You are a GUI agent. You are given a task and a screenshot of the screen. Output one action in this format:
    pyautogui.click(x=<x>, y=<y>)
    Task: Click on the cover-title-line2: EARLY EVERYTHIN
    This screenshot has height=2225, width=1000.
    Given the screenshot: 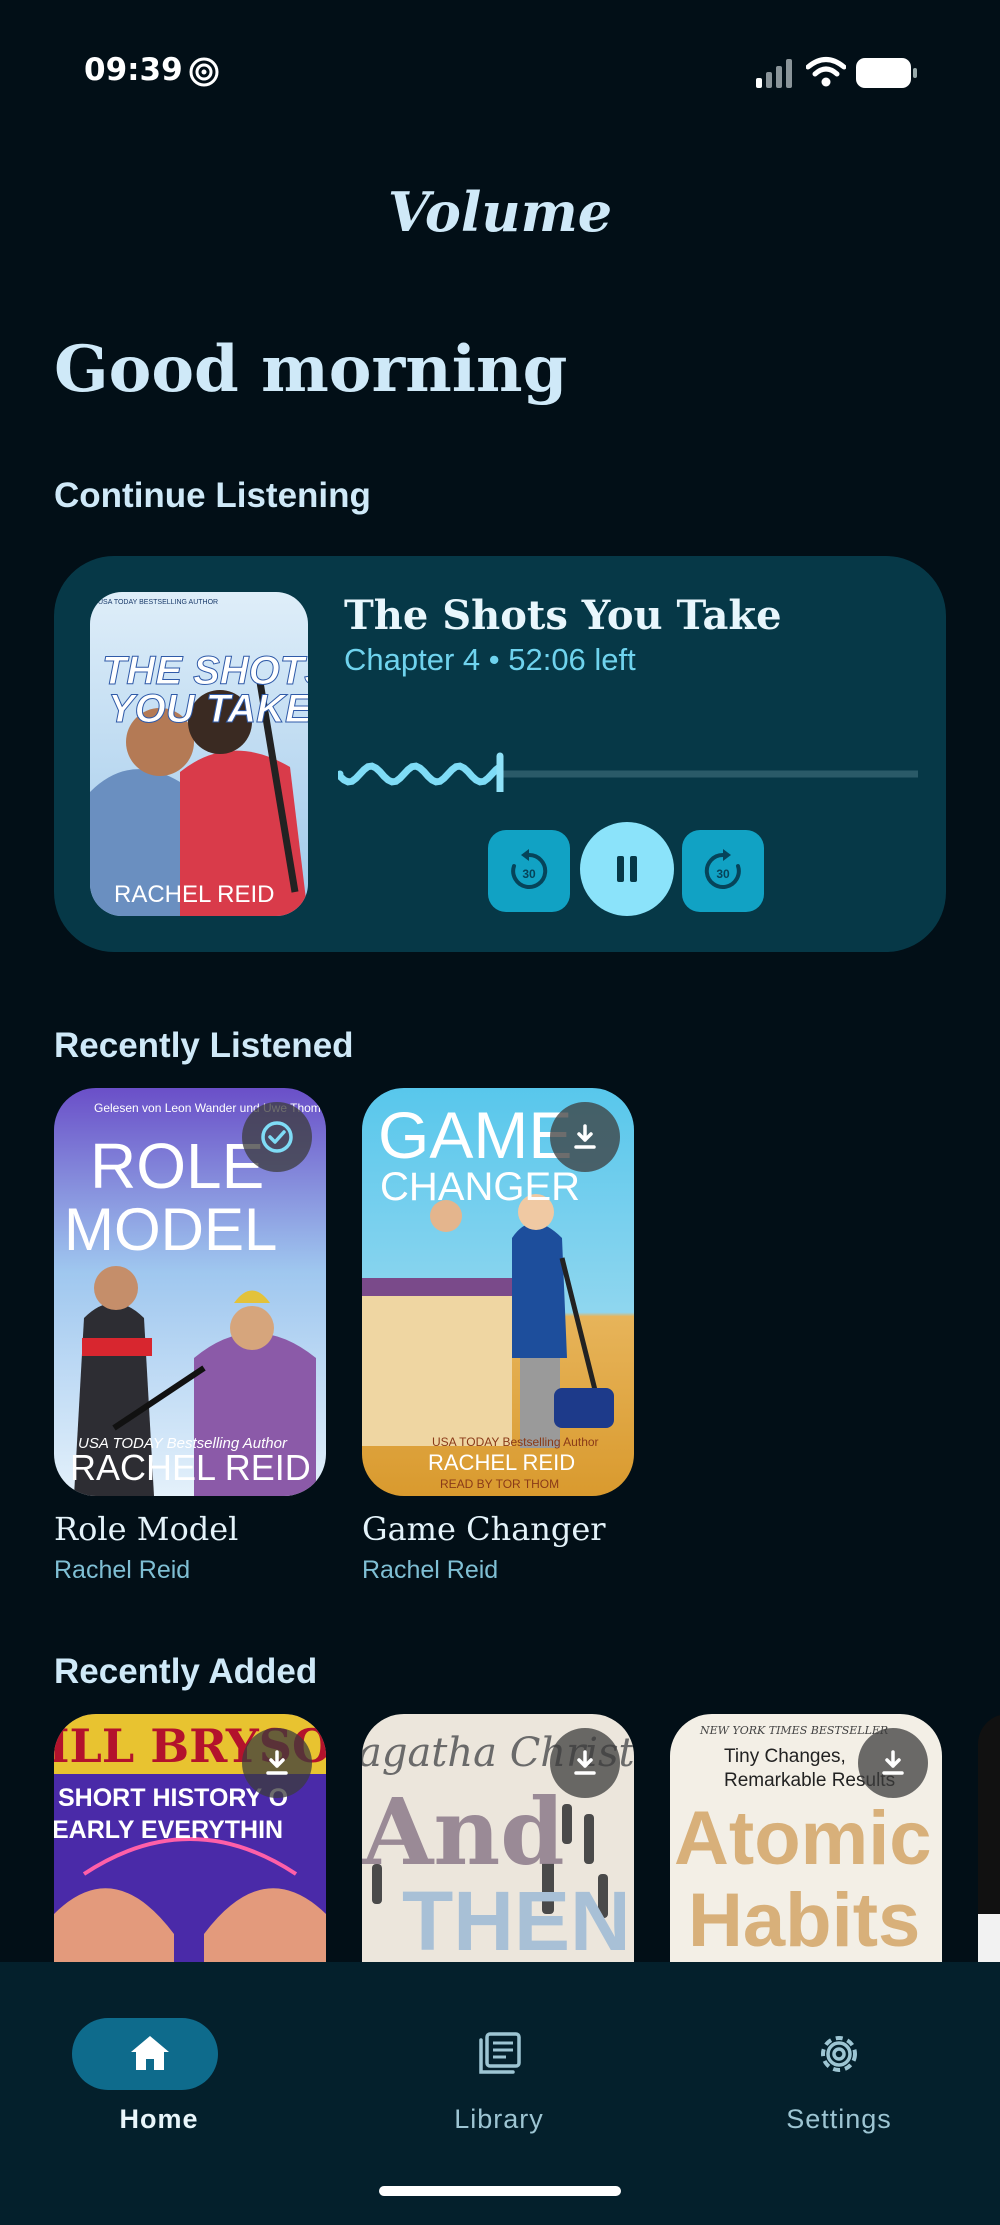 What is the action you would take?
    pyautogui.click(x=168, y=1830)
    